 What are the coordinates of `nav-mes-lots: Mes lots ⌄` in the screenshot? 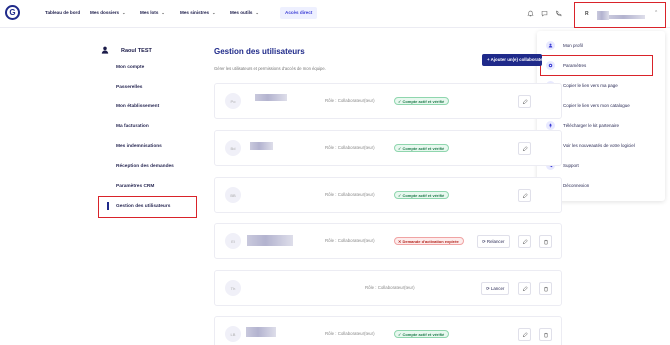 It's located at (152, 12).